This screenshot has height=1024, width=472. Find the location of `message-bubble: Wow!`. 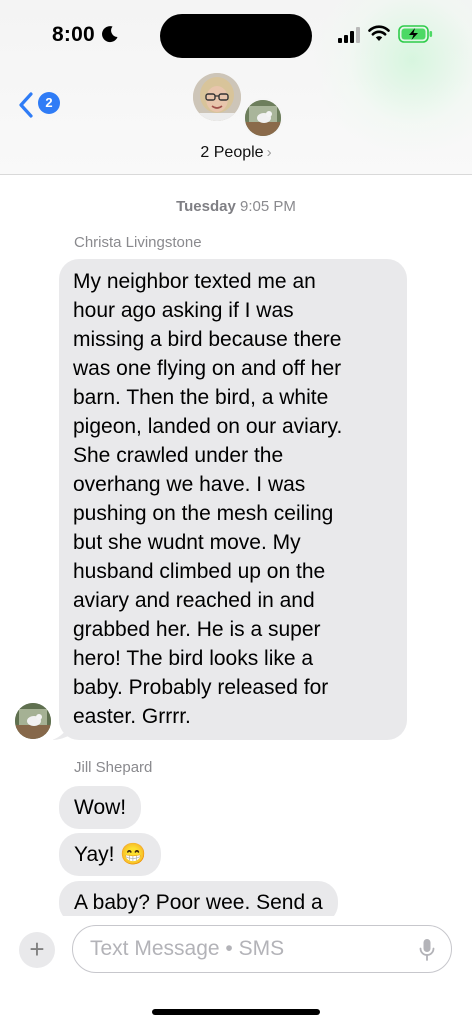

message-bubble: Wow! is located at coordinates (100, 807).